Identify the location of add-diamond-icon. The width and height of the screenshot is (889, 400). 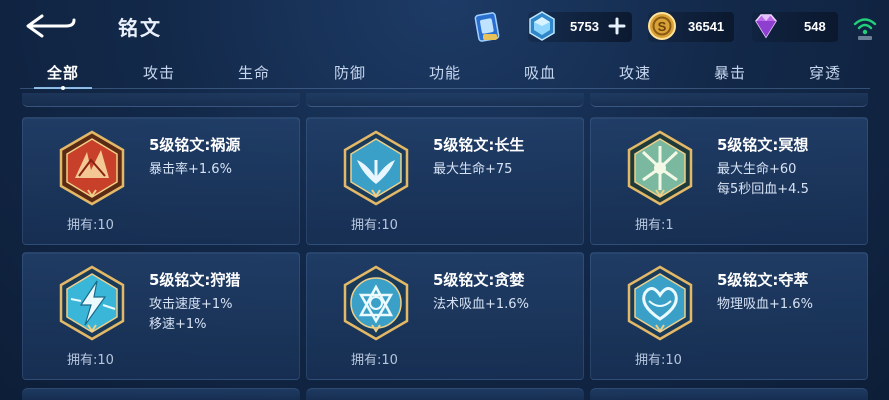
(617, 26).